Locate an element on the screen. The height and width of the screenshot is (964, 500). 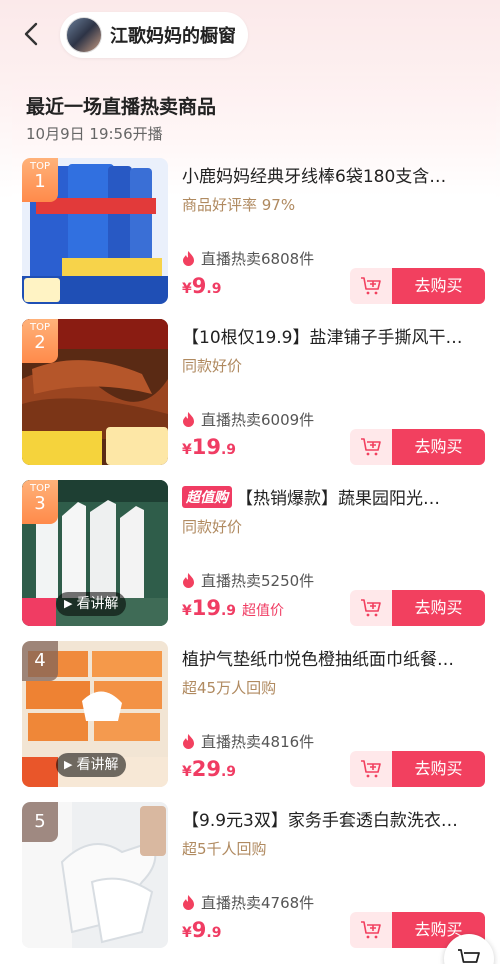
cart-icon is located at coordinates (469, 956).